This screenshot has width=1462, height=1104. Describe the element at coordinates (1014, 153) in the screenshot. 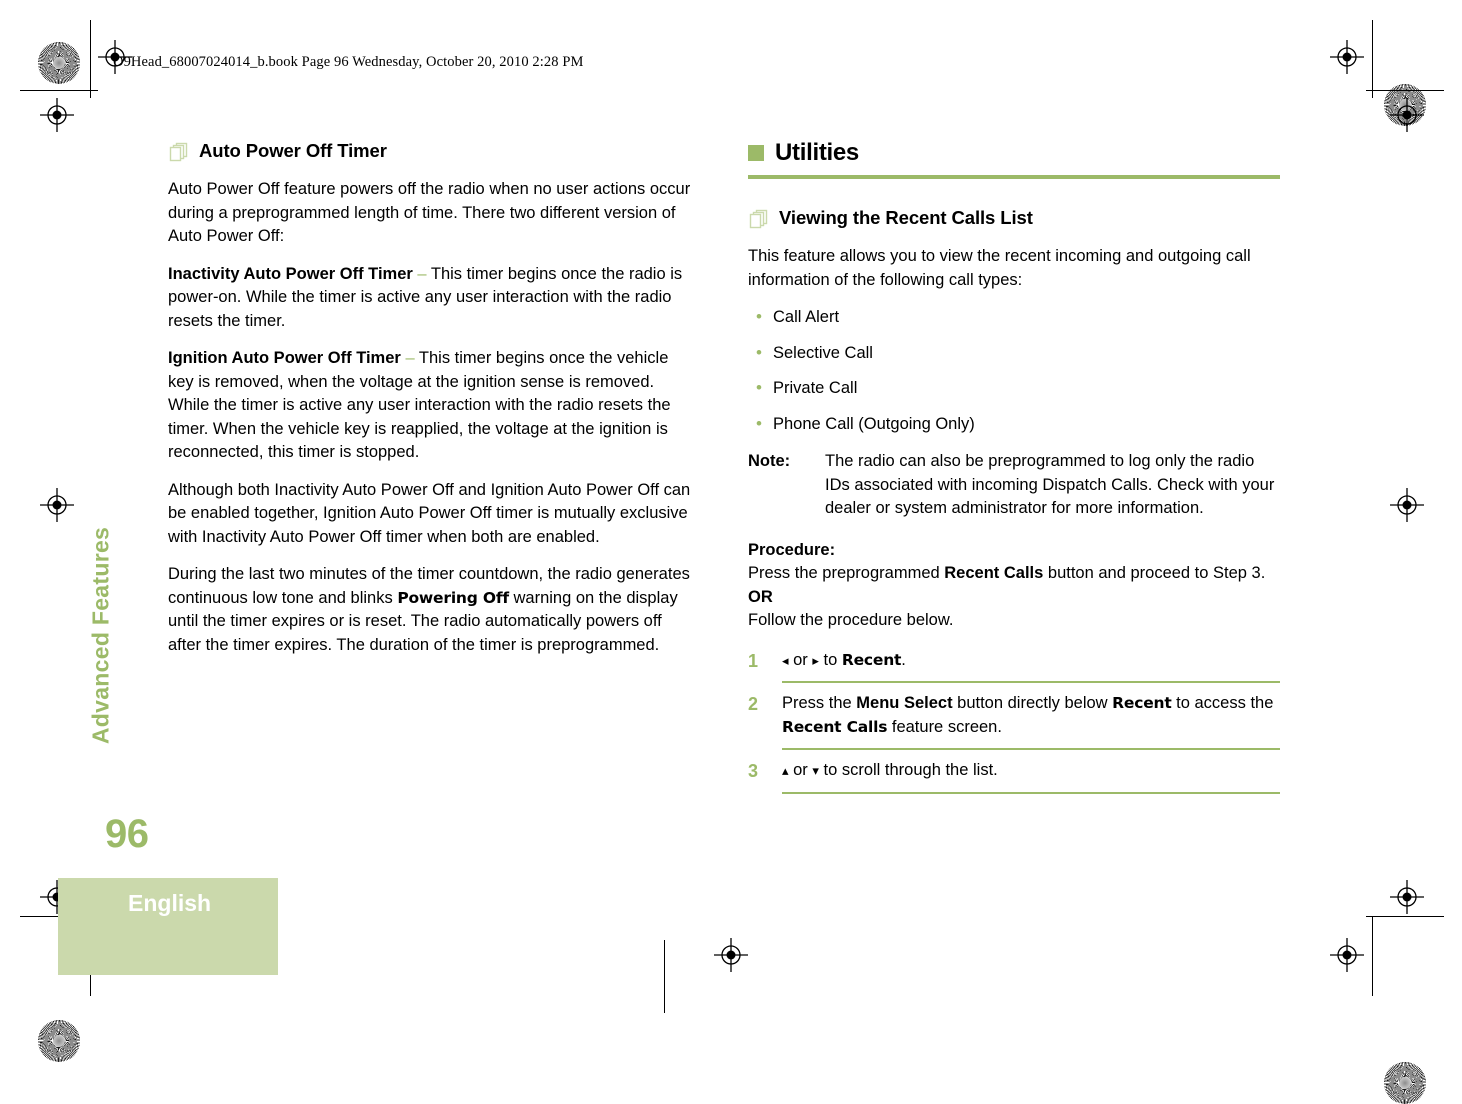

I see `section-heading-utilities: Utilities` at that location.